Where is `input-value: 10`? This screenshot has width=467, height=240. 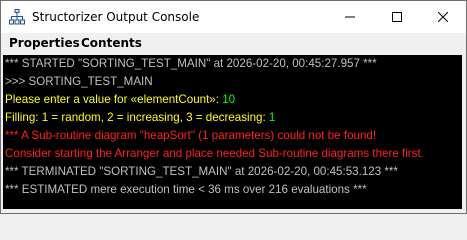 input-value: 10 is located at coordinates (229, 99).